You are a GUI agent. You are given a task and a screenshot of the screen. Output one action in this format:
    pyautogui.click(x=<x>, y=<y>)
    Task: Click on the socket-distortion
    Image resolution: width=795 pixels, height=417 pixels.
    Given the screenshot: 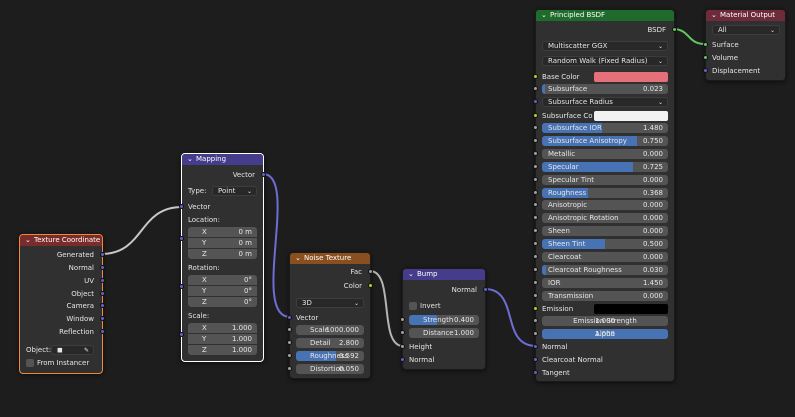 What is the action you would take?
    pyautogui.click(x=289, y=368)
    